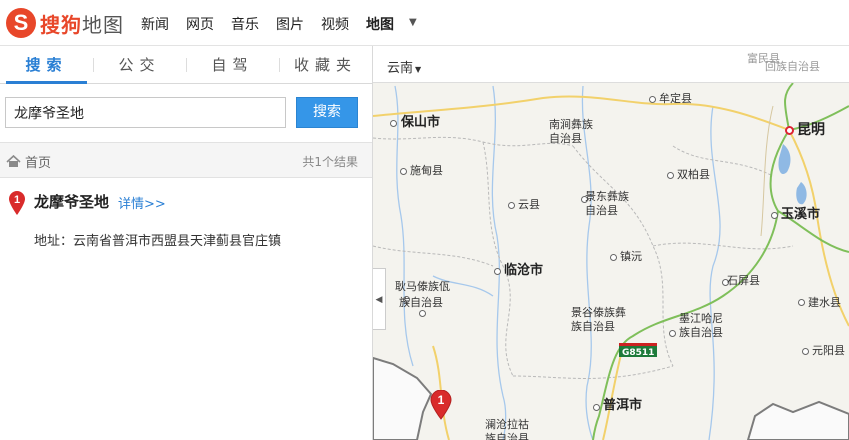  What do you see at coordinates (155, 24) in the screenshot?
I see `nav-news: 新闻` at bounding box center [155, 24].